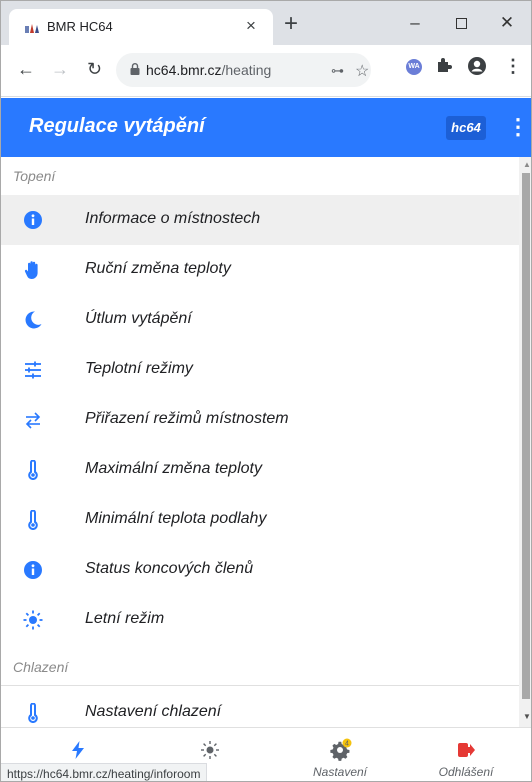 The image size is (532, 782). What do you see at coordinates (158, 268) in the screenshot?
I see `menu-item-label: Ruční změna teploty` at bounding box center [158, 268].